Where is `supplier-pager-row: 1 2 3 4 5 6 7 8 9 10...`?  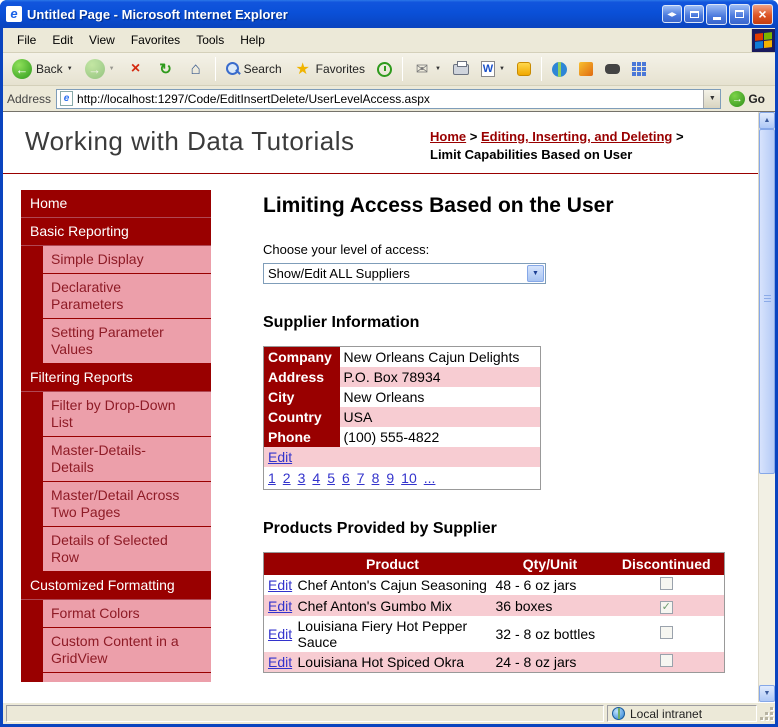 supplier-pager-row: 1 2 3 4 5 6 7 8 9 10... is located at coordinates (402, 478).